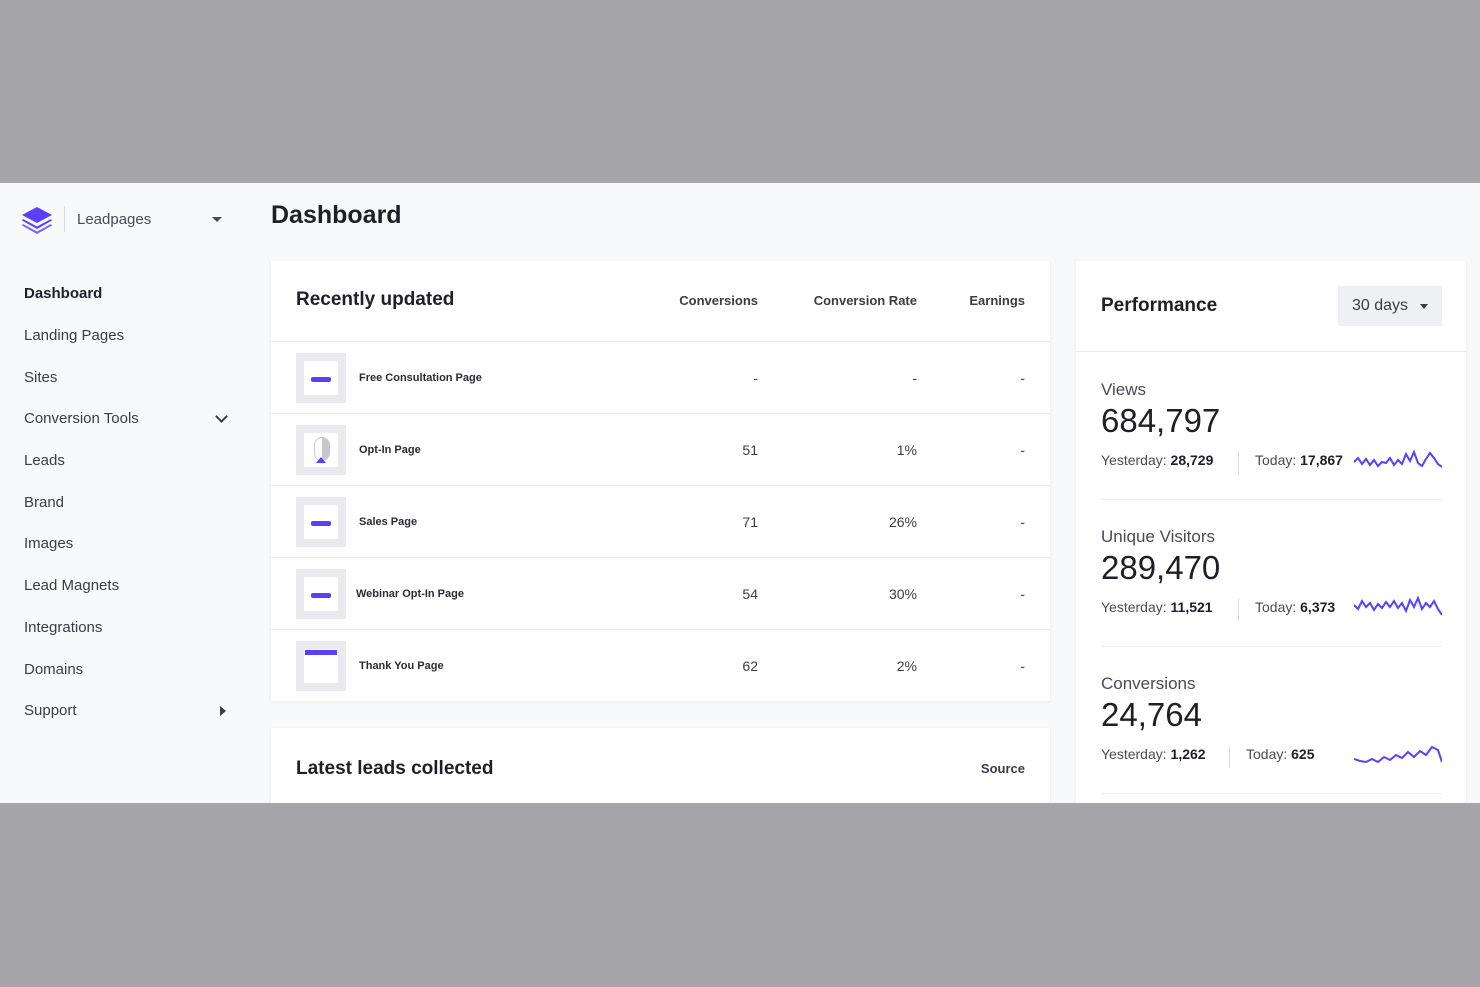 This screenshot has height=987, width=1480. What do you see at coordinates (660, 450) in the screenshot?
I see `table-row: Opt-In Page 51 1% -` at bounding box center [660, 450].